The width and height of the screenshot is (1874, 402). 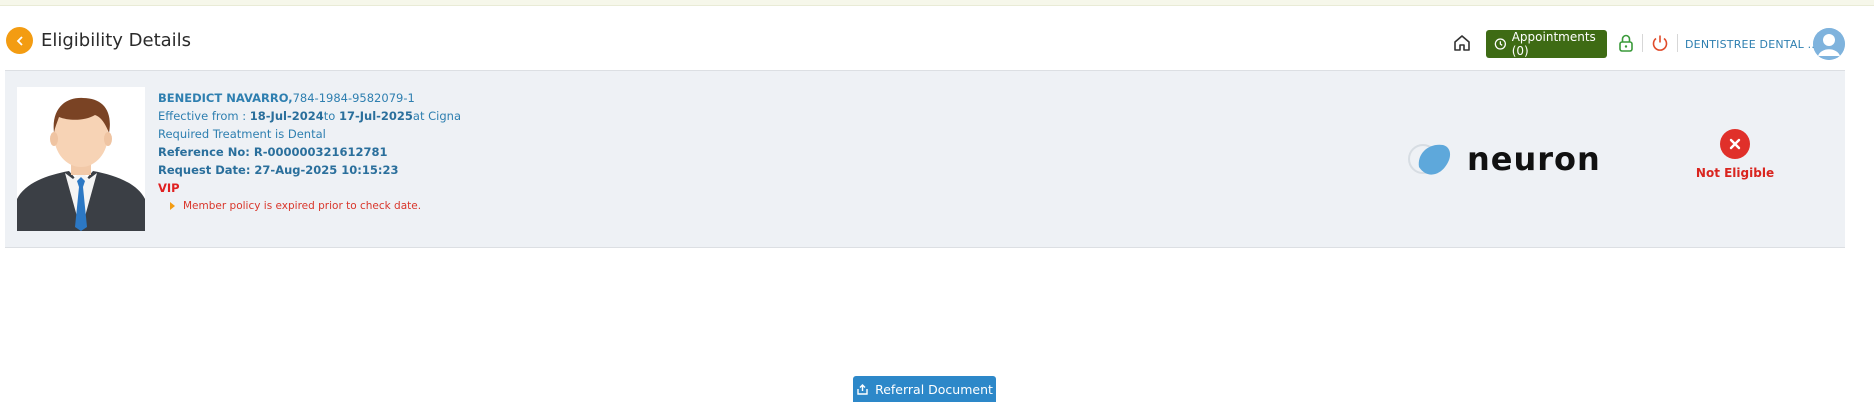 I want to click on page-title: Eligibility Details, so click(x=116, y=40).